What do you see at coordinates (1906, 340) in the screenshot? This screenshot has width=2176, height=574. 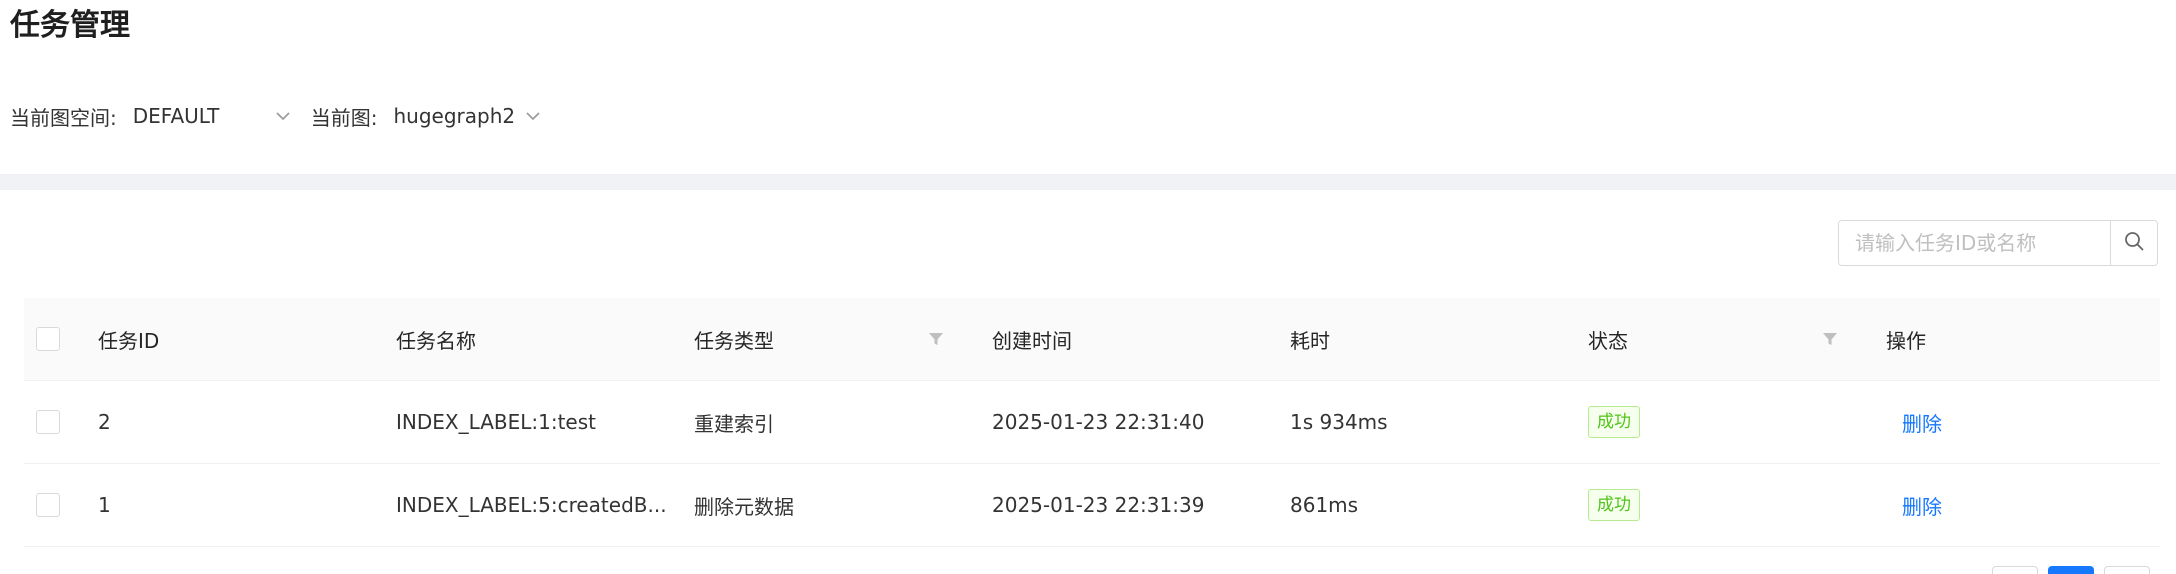 I see `column-header-action: 操作` at bounding box center [1906, 340].